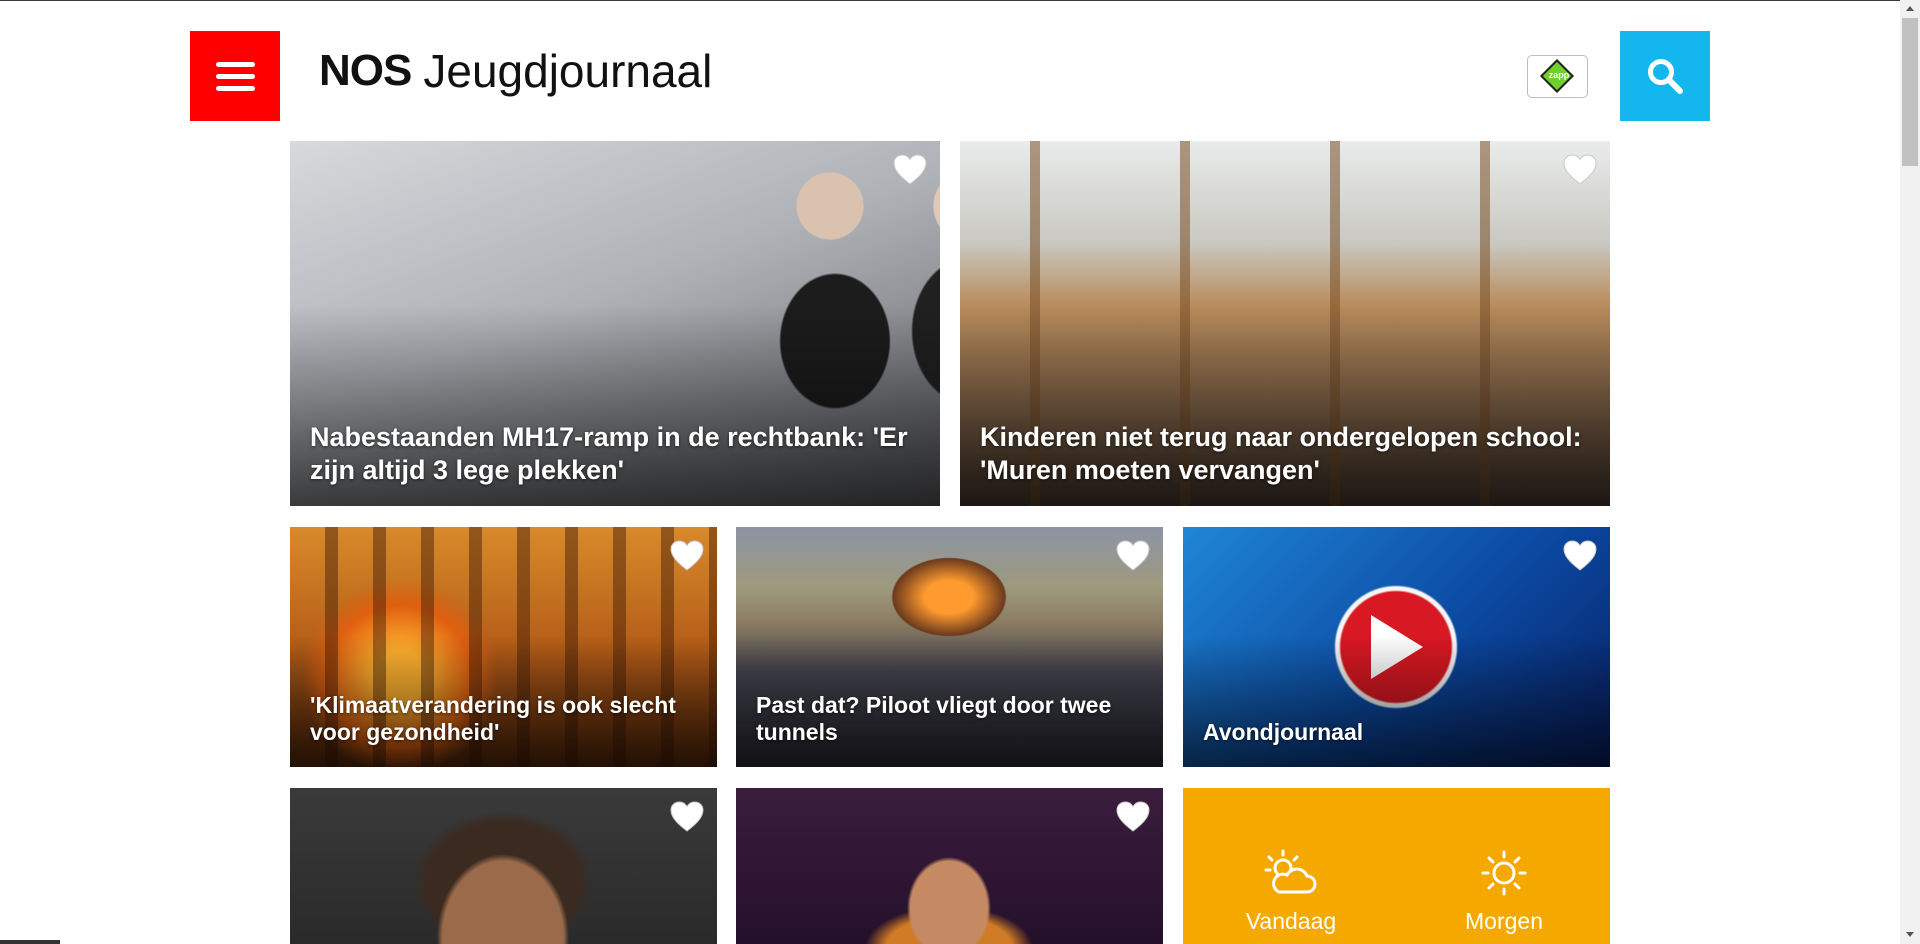  Describe the element at coordinates (365, 70) in the screenshot. I see `logo-brand: NOS` at that location.